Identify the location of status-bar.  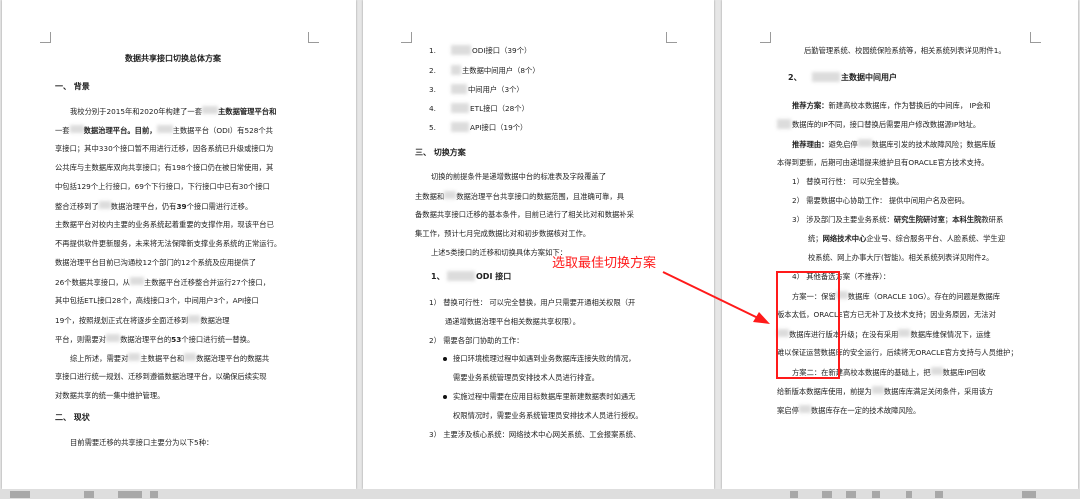
(540, 494).